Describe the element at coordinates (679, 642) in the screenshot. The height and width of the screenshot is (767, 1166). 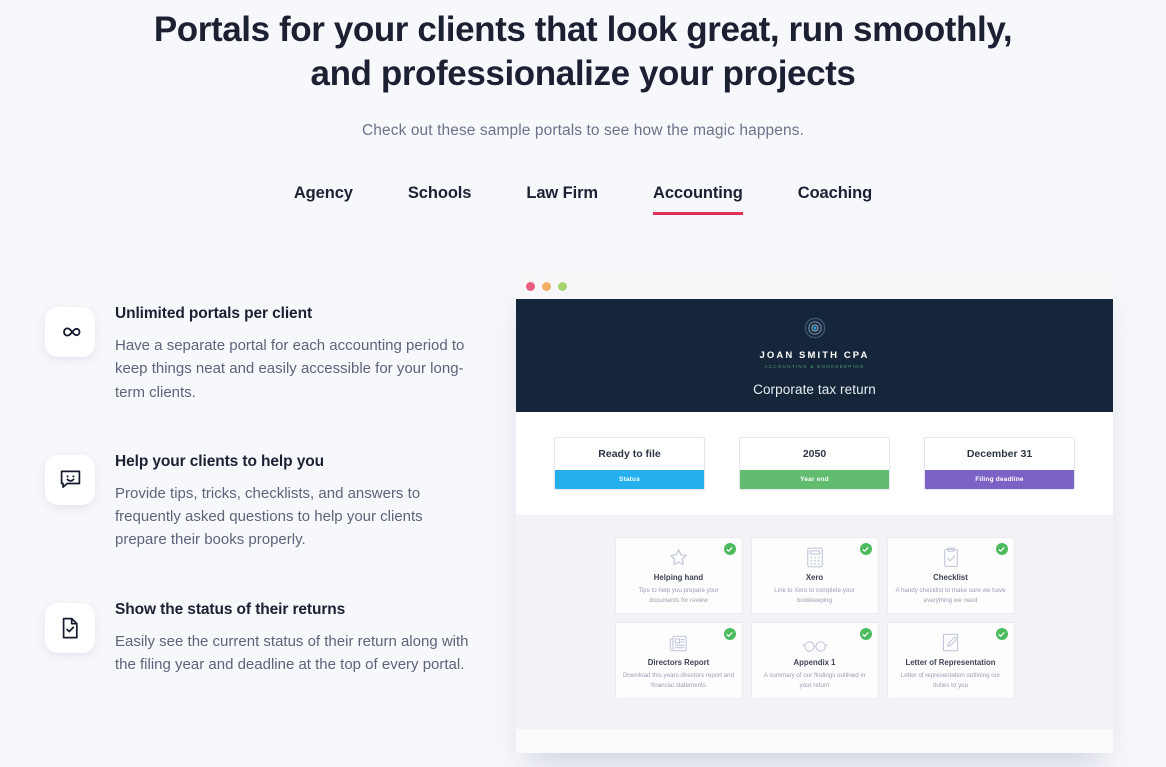
I see `newspaper-icon` at that location.